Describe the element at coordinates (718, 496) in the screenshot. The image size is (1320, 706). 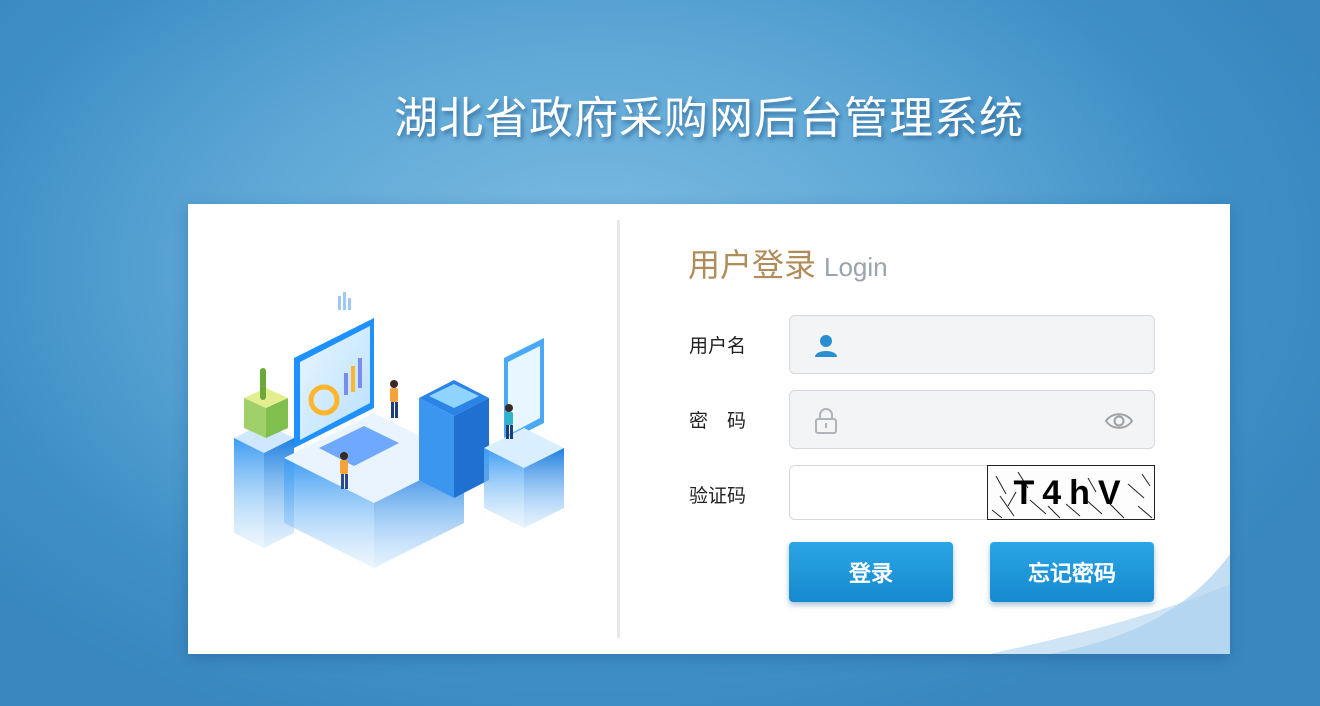
I see `captcha-label: 验证码` at that location.